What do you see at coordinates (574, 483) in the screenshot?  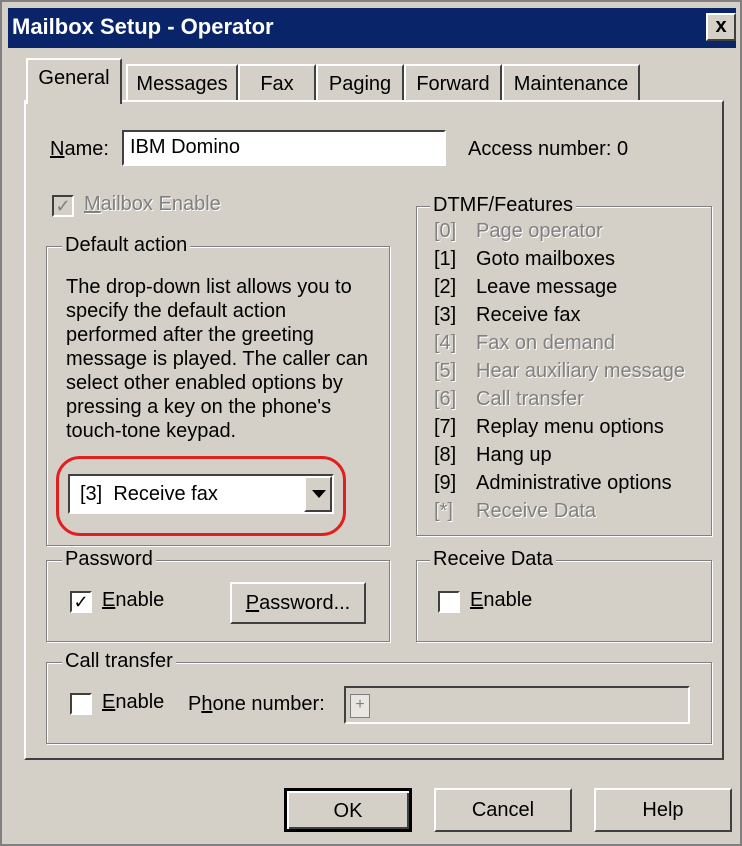 I see `dtmf-label: Administrative options` at bounding box center [574, 483].